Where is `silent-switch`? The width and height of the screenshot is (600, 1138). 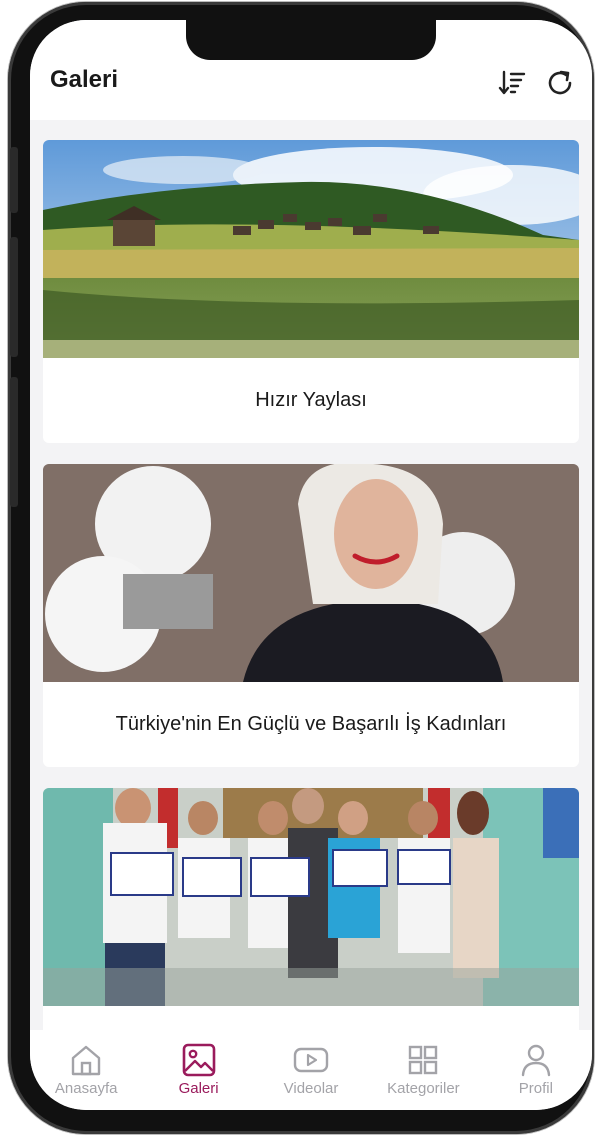 silent-switch is located at coordinates (14, 180).